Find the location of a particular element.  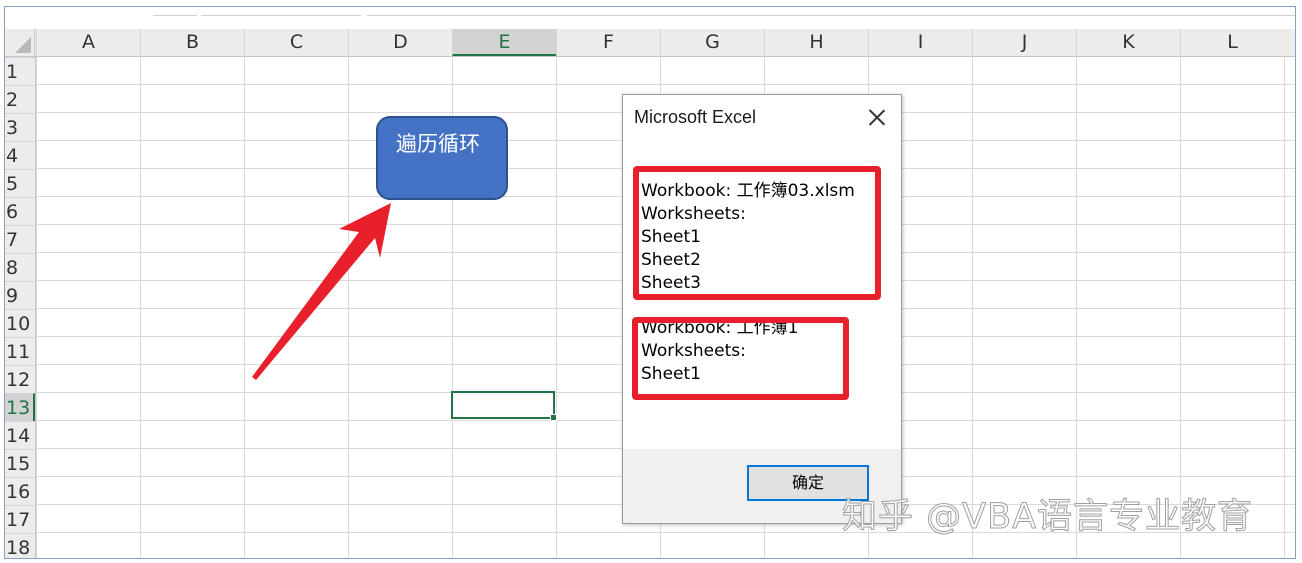

watermark: 知乎 @VBA语言专业教育 is located at coordinates (1047, 517).